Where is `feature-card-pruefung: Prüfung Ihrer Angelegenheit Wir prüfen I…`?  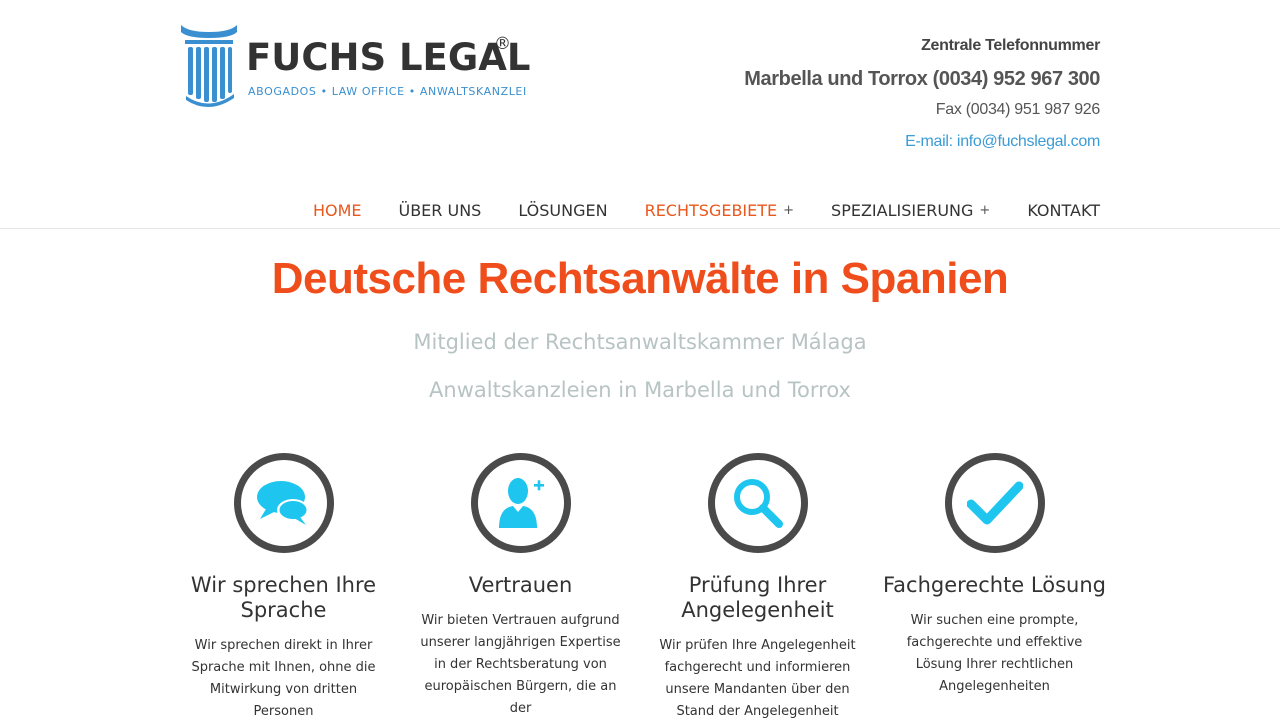 feature-card-pruefung: Prüfung Ihrer Angelegenheit Wir prüfen I… is located at coordinates (757, 588).